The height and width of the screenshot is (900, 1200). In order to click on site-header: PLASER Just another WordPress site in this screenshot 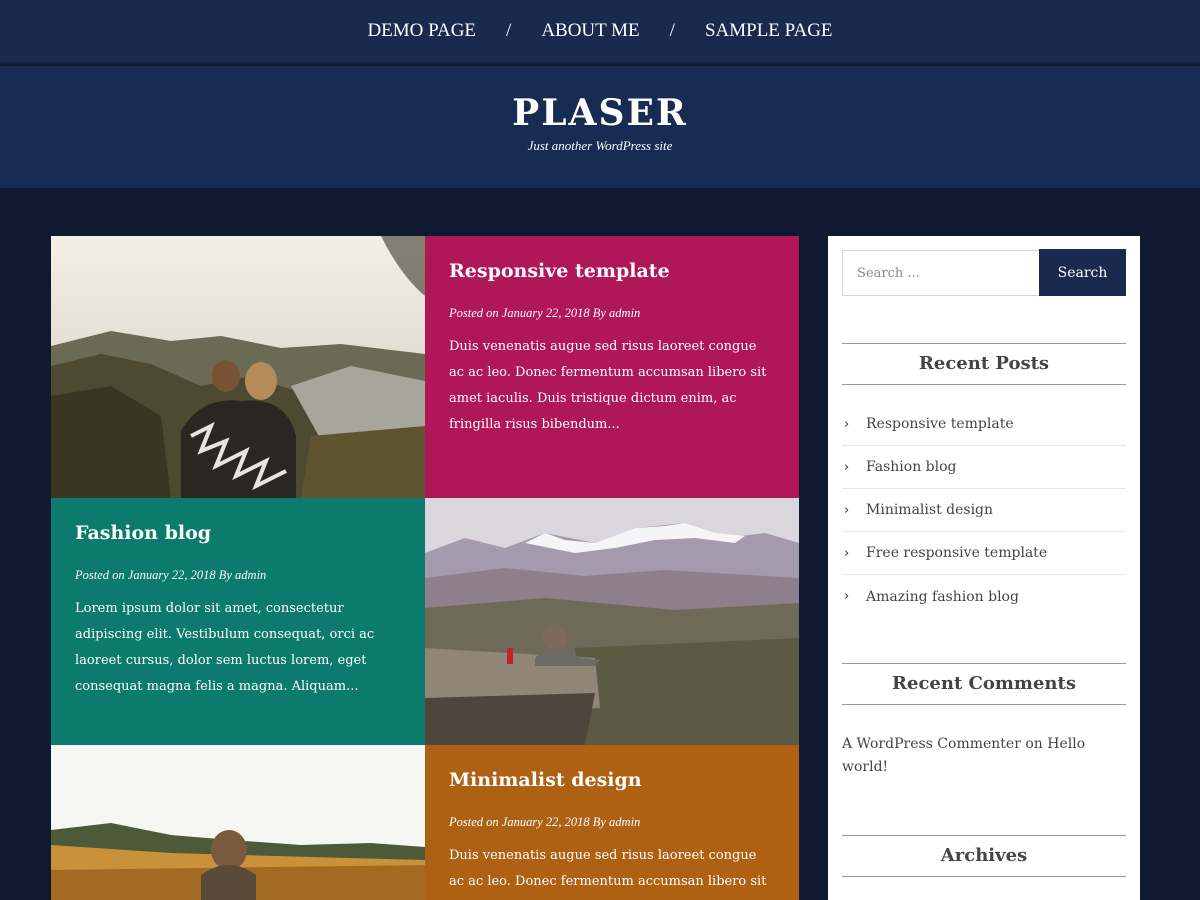, I will do `click(600, 127)`.